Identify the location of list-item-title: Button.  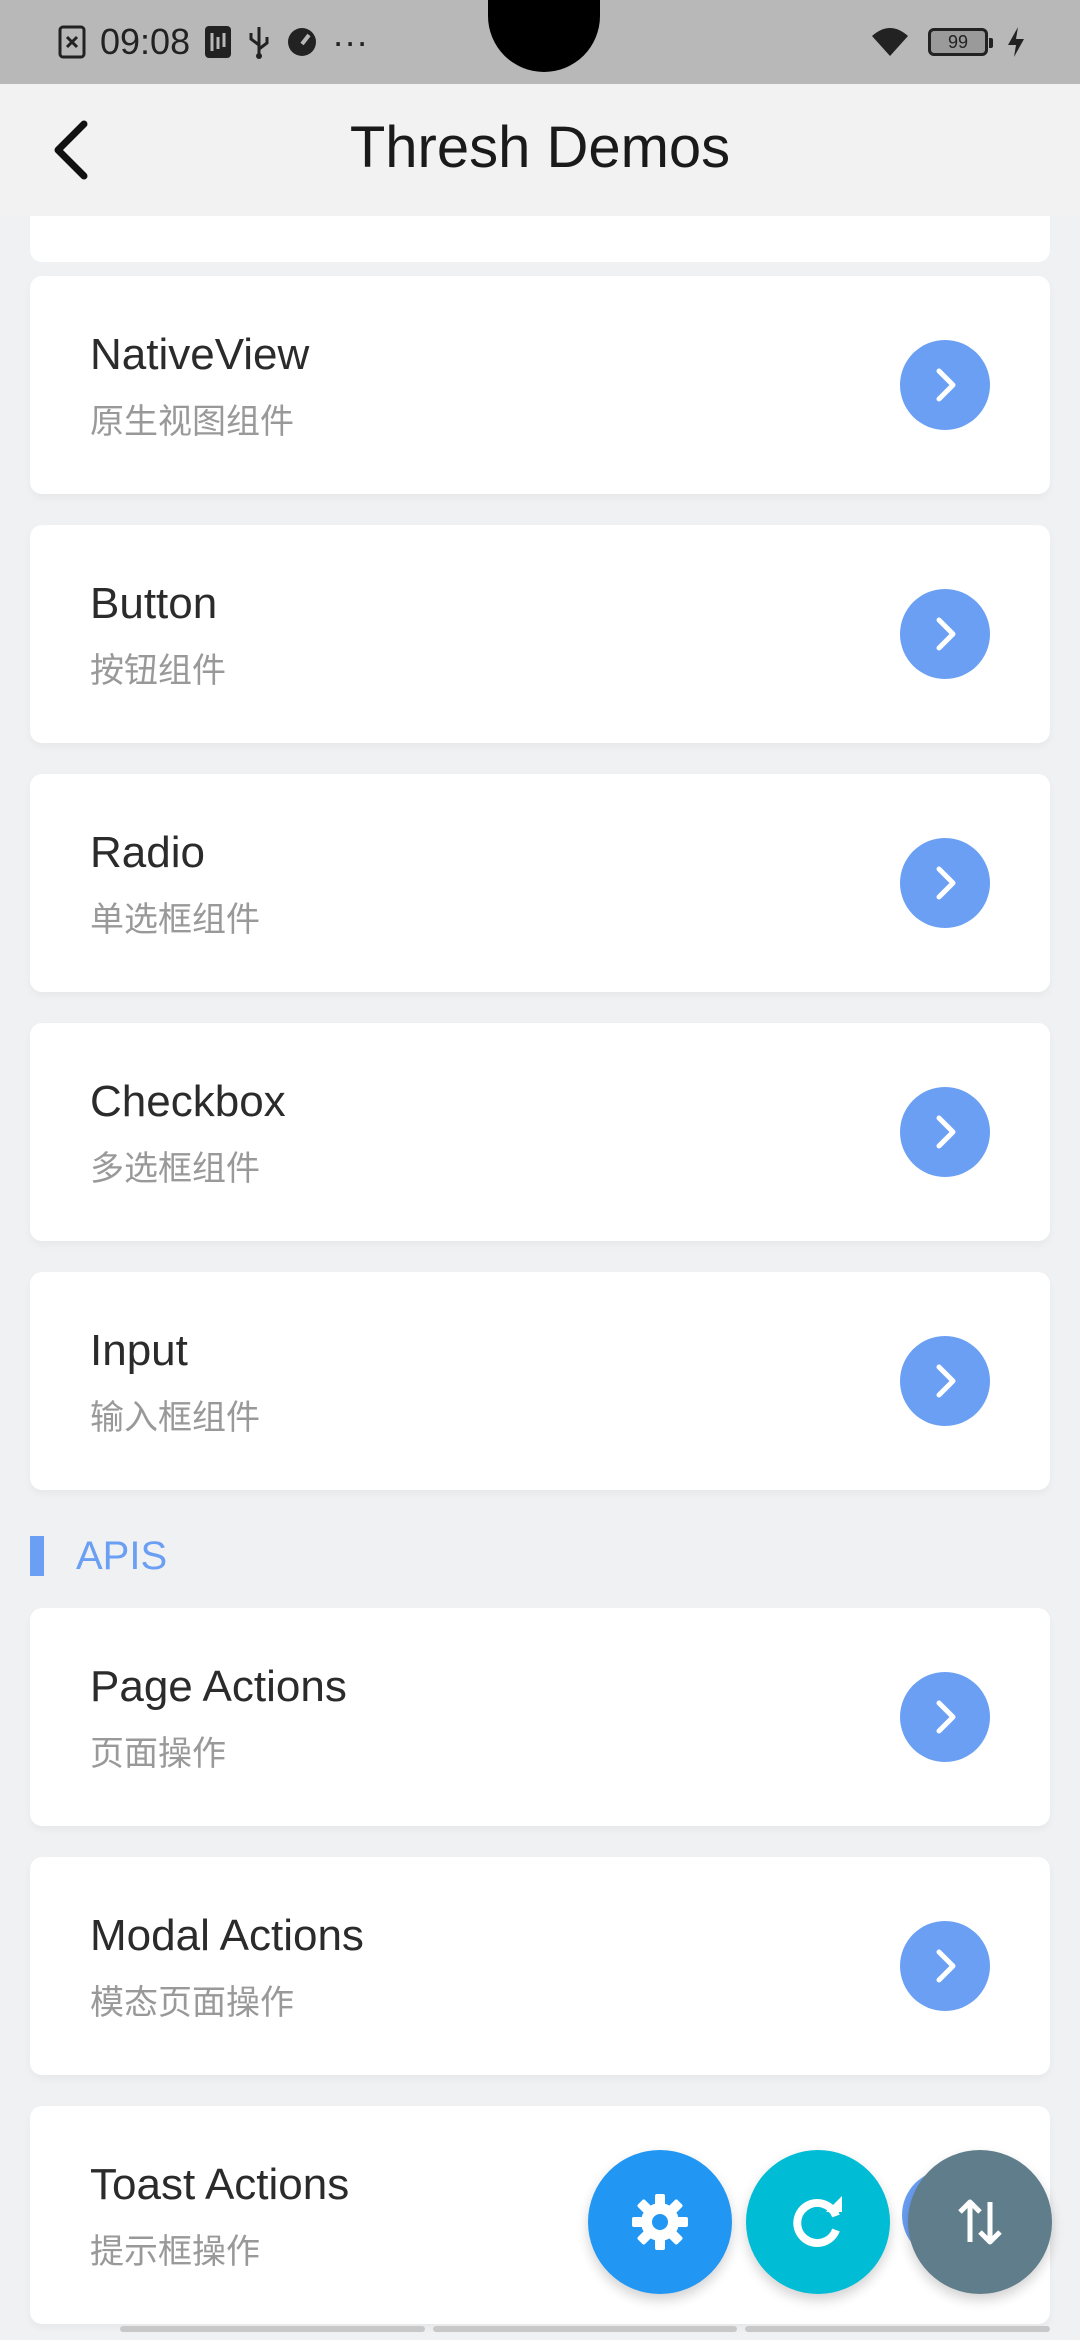
(154, 603).